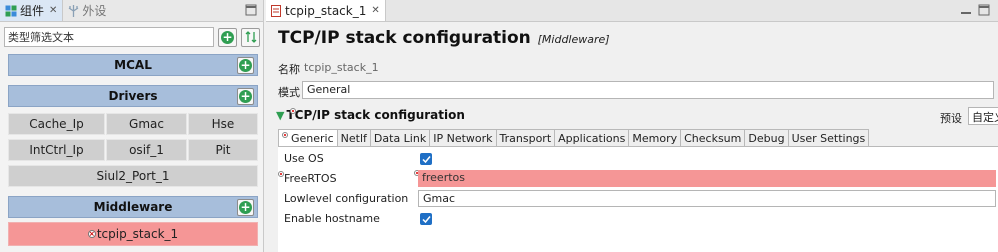 The image size is (998, 252). I want to click on add-mcal-button: +, so click(245, 65).